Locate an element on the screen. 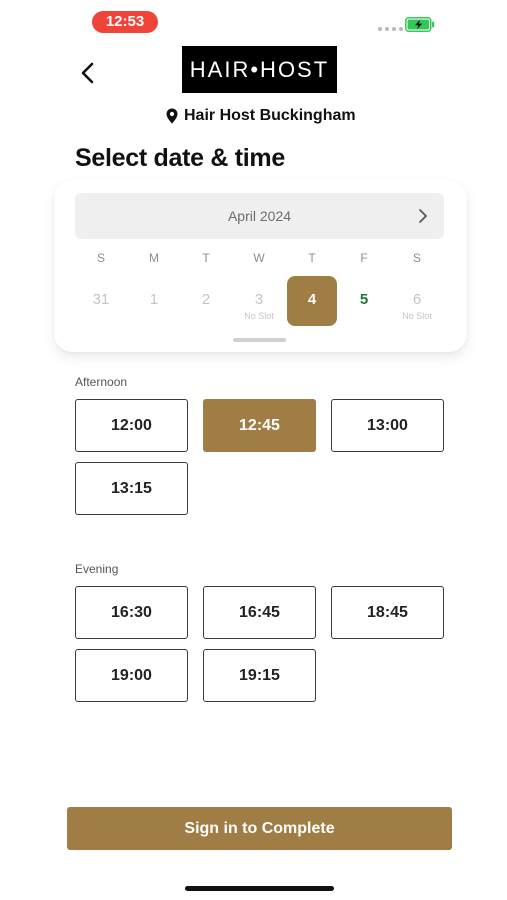 The image size is (507, 900). weekday-tue: T is located at coordinates (206, 258).